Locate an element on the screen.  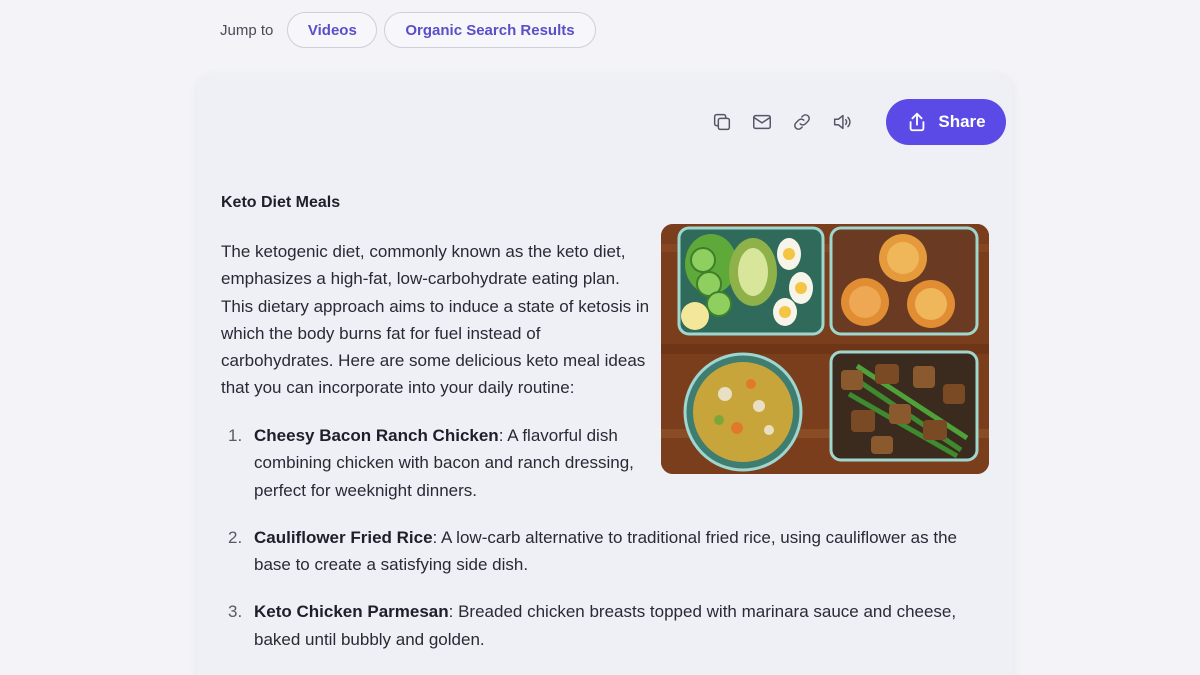
list-number: 2. is located at coordinates (235, 537).